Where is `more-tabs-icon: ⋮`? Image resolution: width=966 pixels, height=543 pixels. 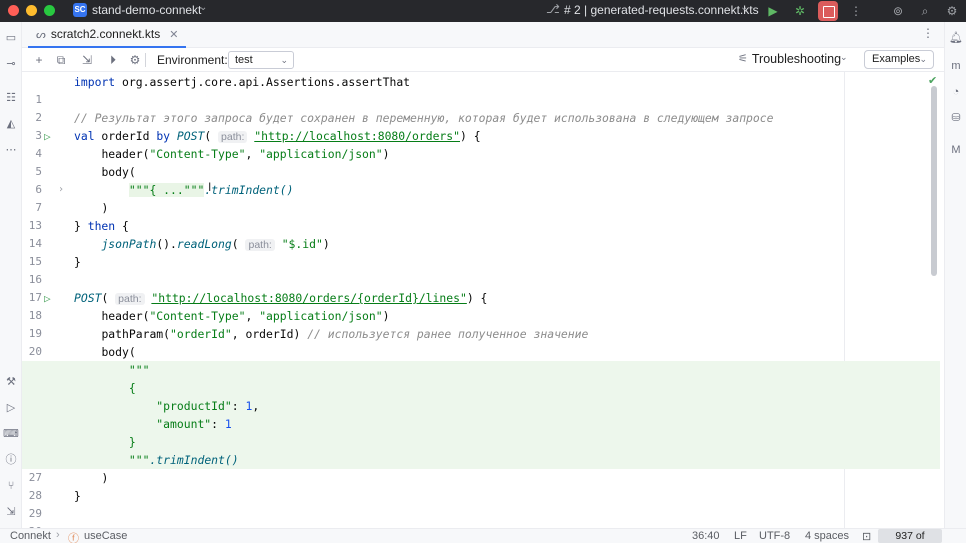 more-tabs-icon: ⋮ is located at coordinates (928, 33).